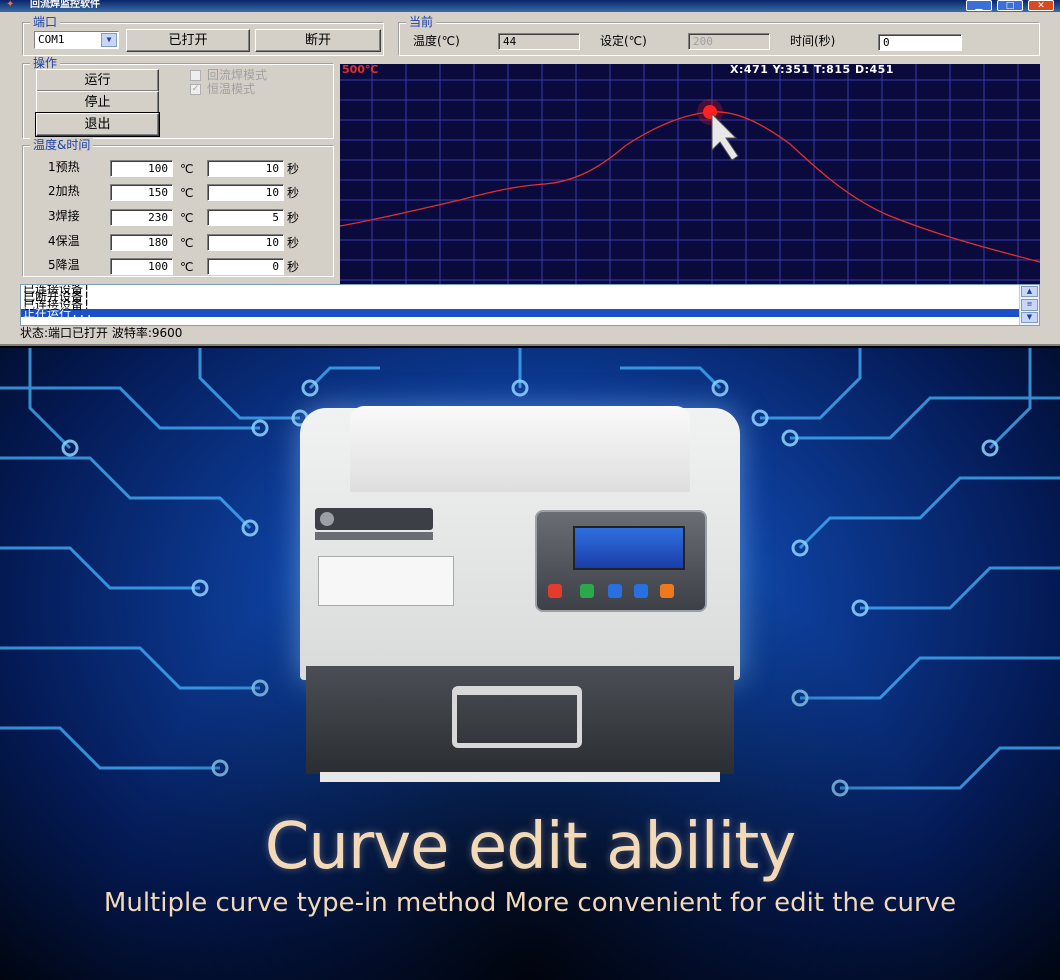 Image resolution: width=1060 pixels, height=980 pixels. I want to click on stage-time-input: 0, so click(245, 266).